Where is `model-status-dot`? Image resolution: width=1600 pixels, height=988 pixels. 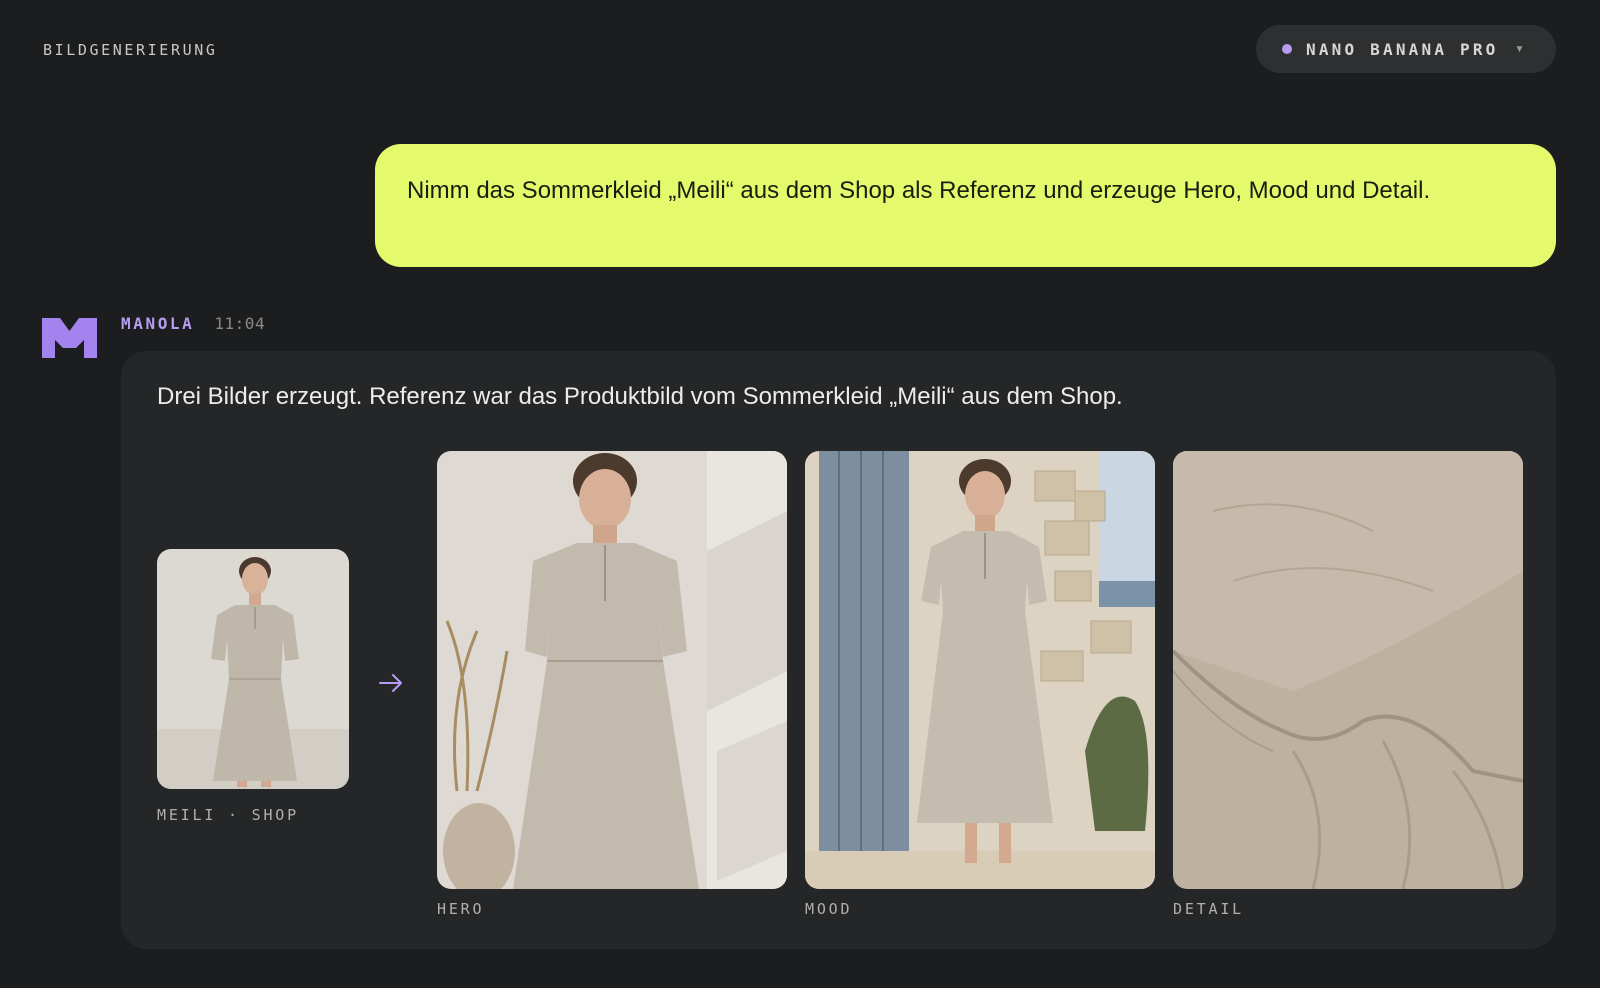 model-status-dot is located at coordinates (1287, 49).